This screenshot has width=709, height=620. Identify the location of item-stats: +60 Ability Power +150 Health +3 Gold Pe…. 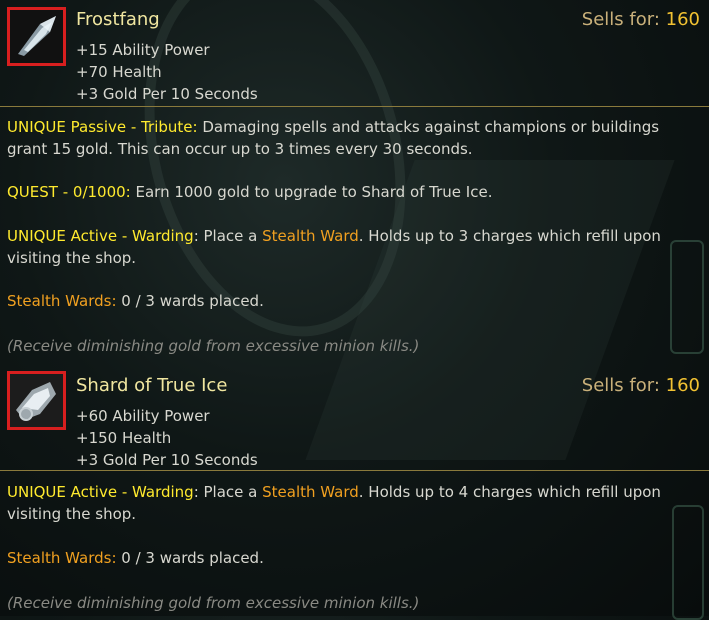
(167, 438).